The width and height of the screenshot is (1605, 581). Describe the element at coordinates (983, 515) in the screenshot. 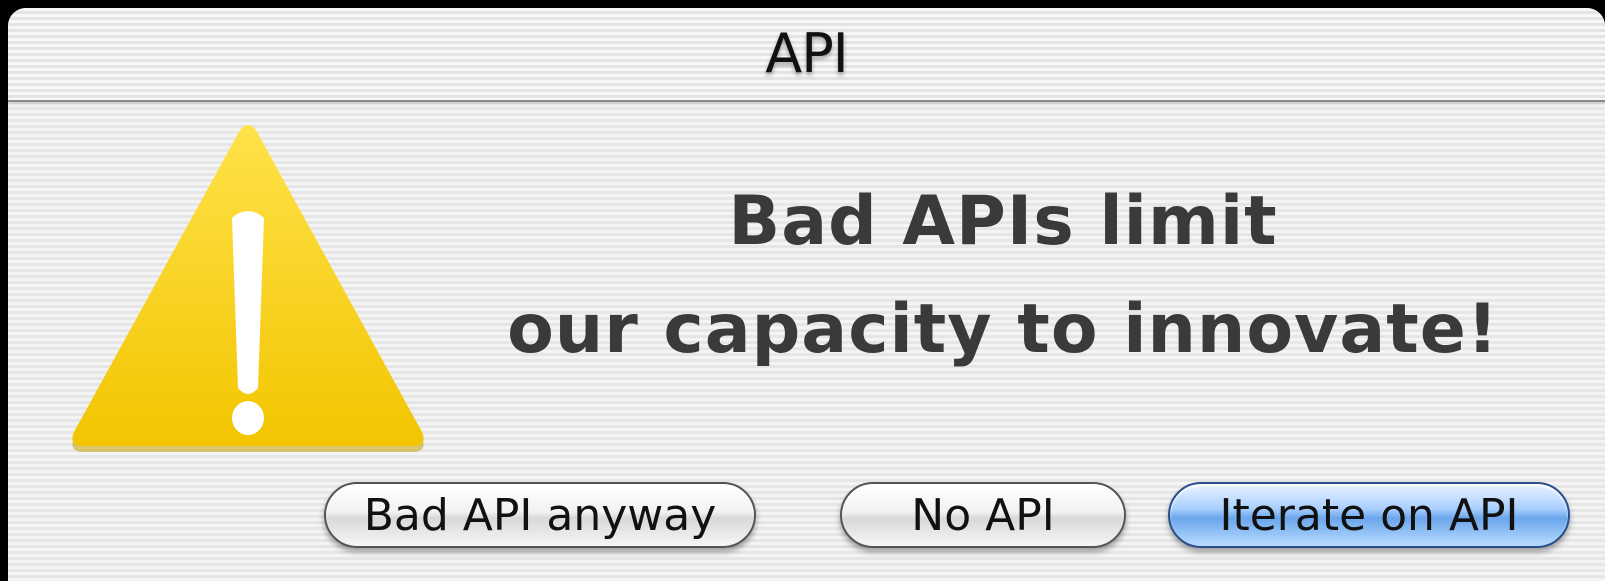

I see `no-api-button: No API` at that location.